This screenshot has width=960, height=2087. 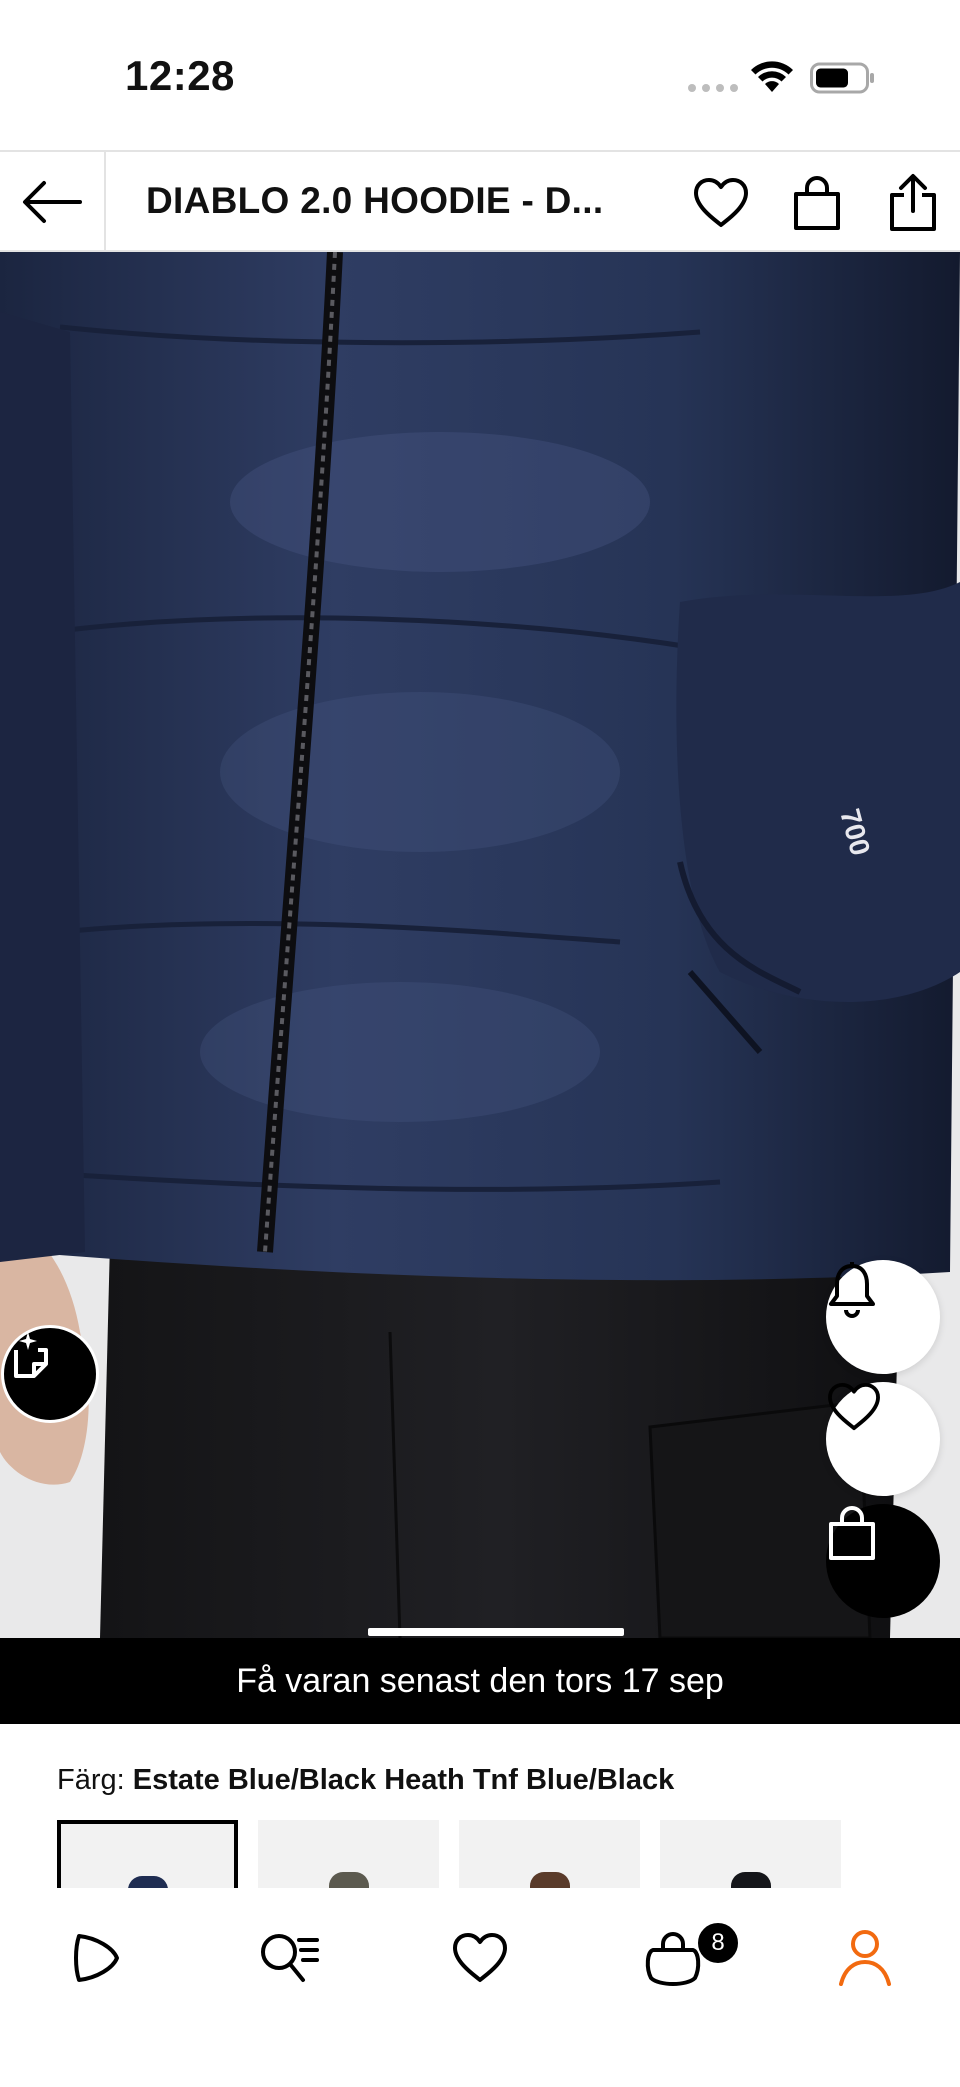 I want to click on wishlist-button, so click(x=721, y=203).